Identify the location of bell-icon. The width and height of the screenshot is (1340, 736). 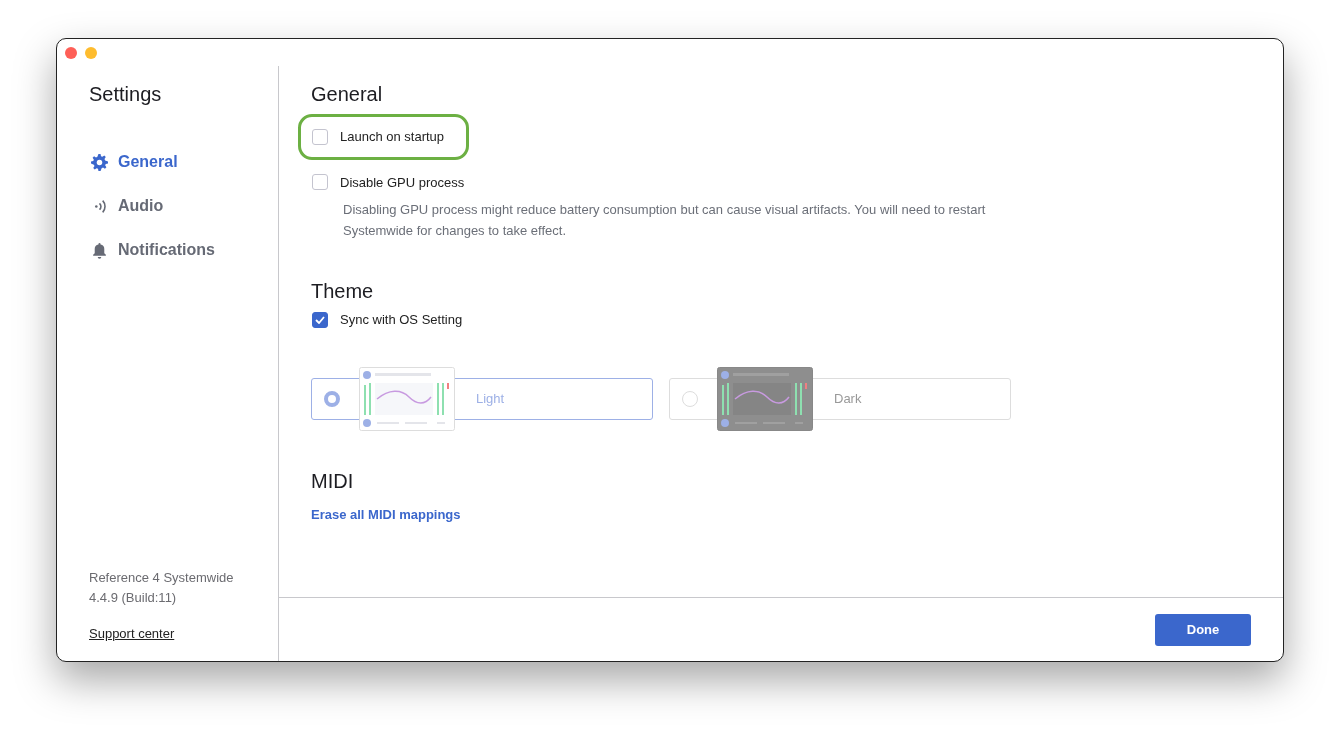
(99, 250).